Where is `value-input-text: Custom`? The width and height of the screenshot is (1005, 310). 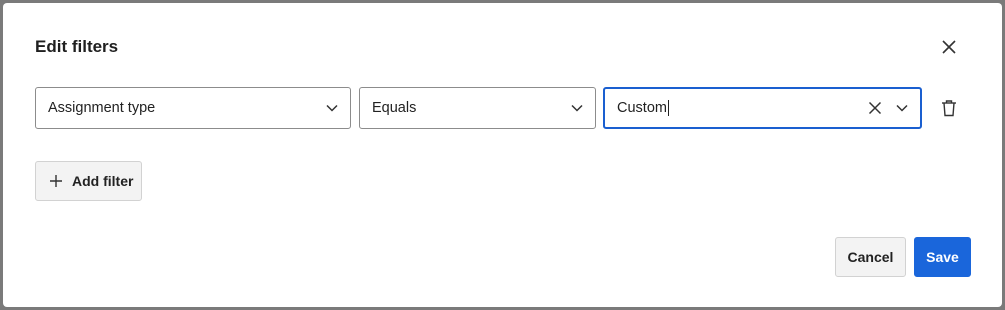 value-input-text: Custom is located at coordinates (735, 108).